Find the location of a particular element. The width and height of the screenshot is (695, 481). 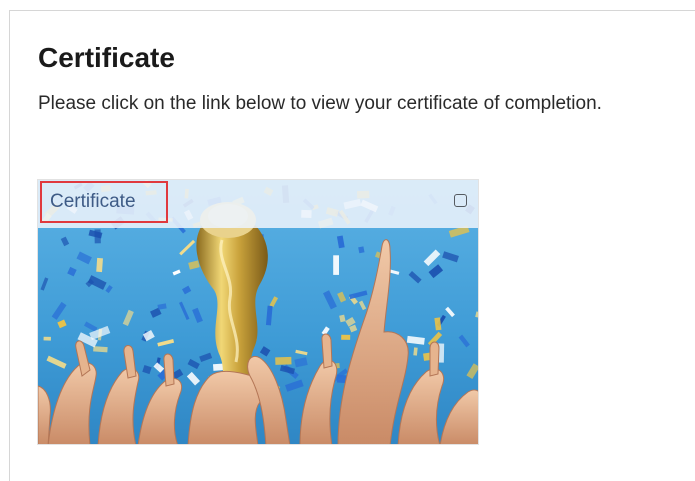

select-checkbox is located at coordinates (460, 200).